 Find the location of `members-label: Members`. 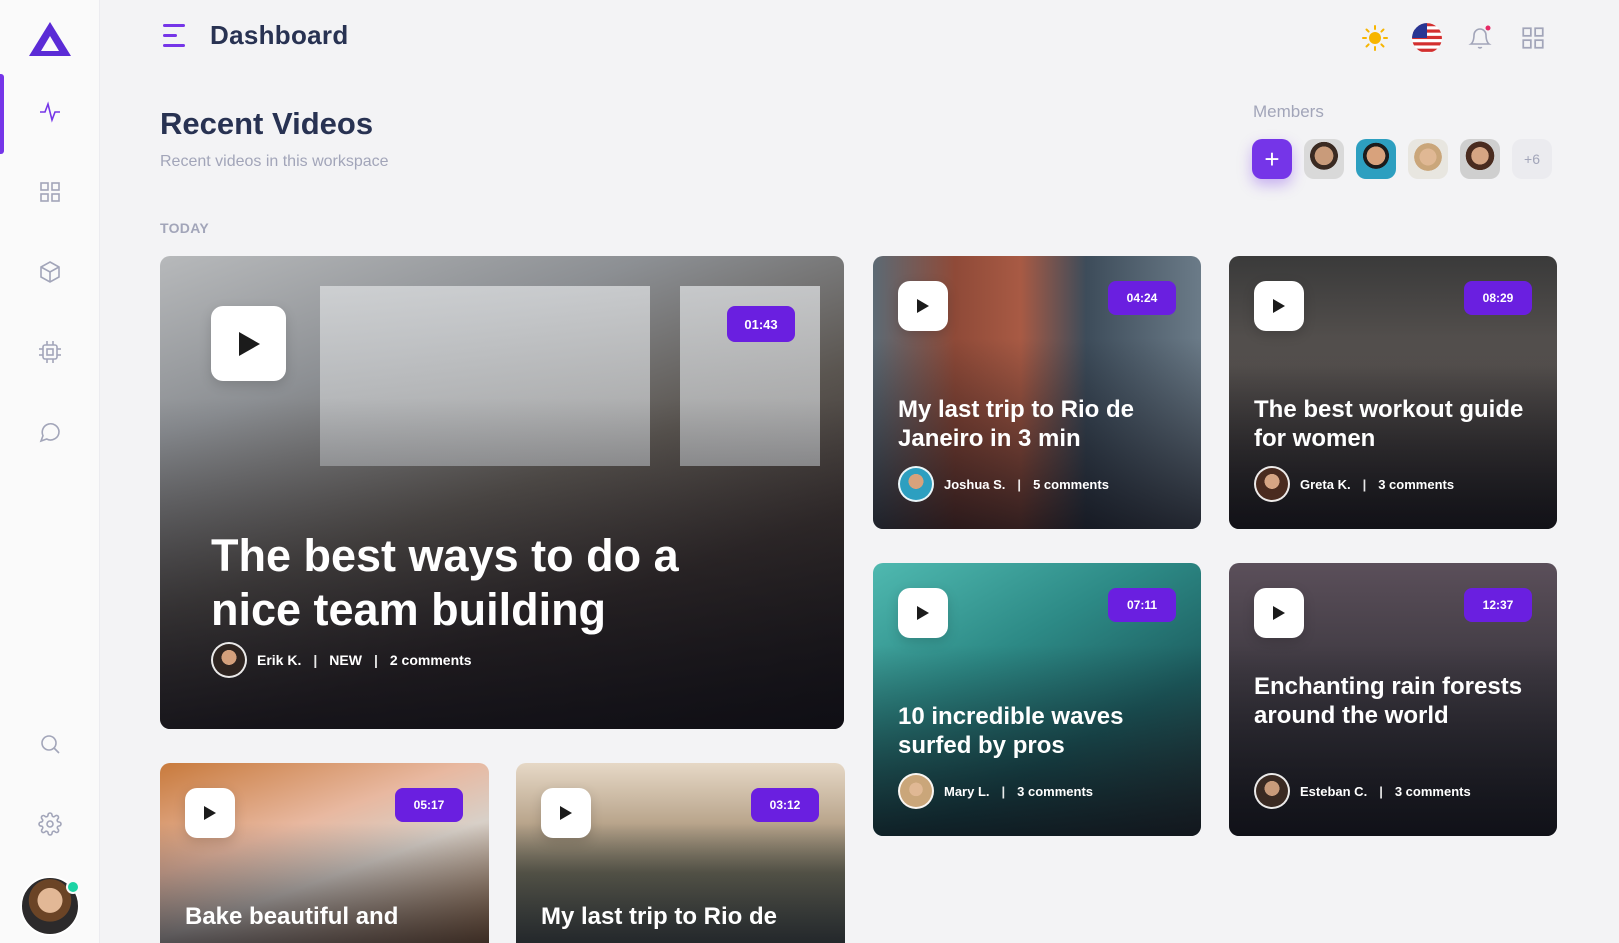

members-label: Members is located at coordinates (1288, 111).